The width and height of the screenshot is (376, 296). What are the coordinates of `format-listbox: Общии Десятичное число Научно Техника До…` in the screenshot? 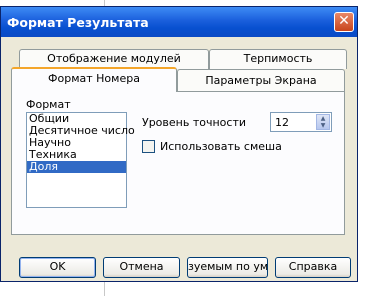 It's located at (80, 160).